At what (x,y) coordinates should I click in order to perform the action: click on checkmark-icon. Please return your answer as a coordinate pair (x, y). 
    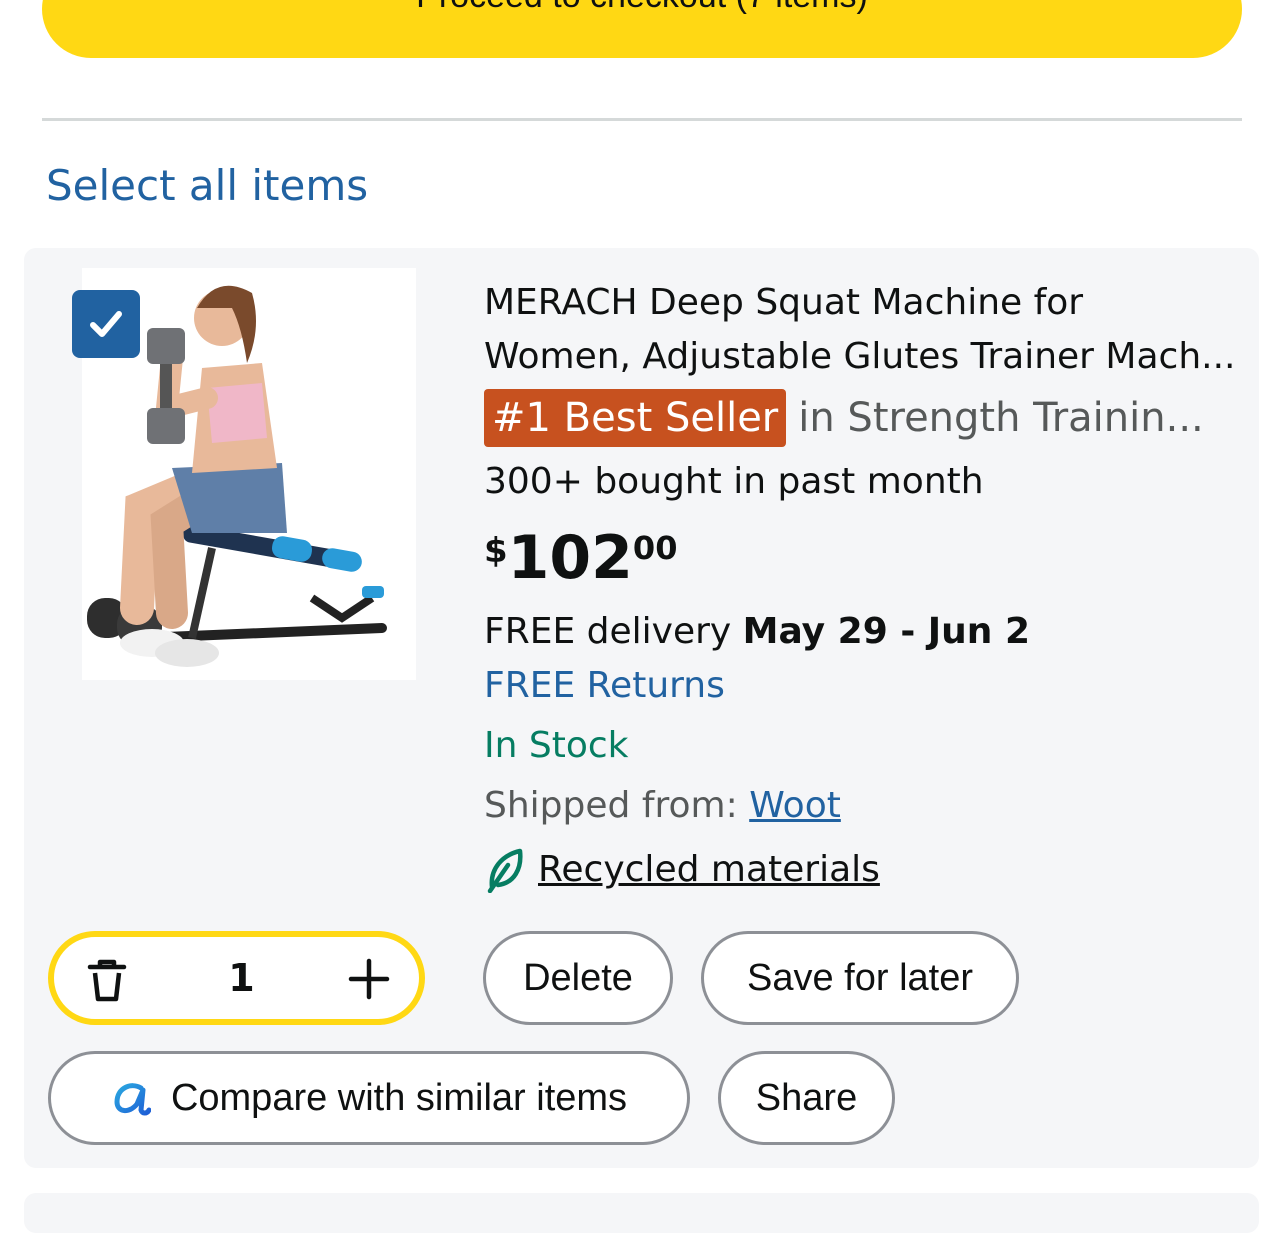
    Looking at the image, I should click on (106, 324).